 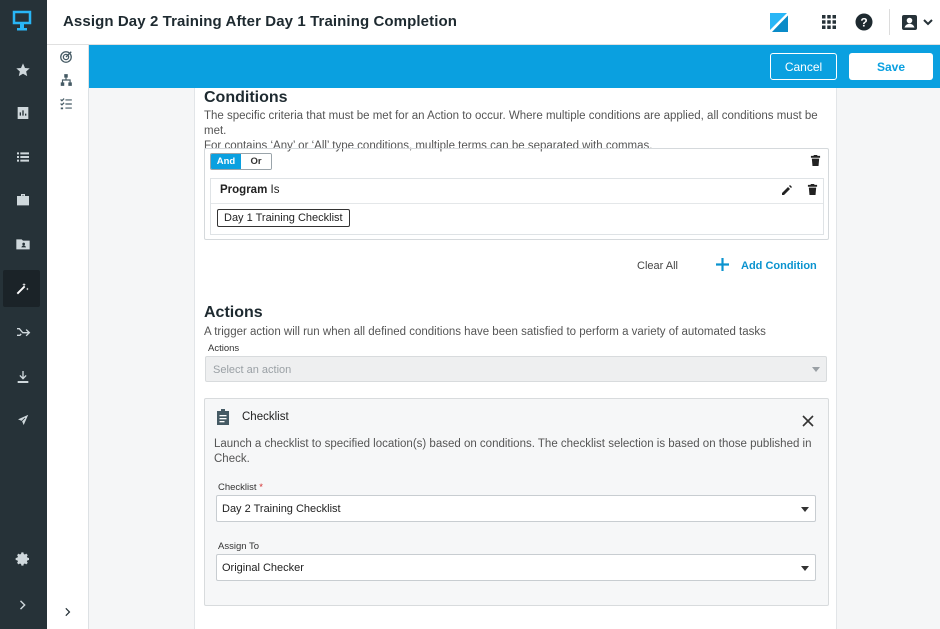 What do you see at coordinates (263, 568) in the screenshot?
I see `assign-to-select-value: Original Checker` at bounding box center [263, 568].